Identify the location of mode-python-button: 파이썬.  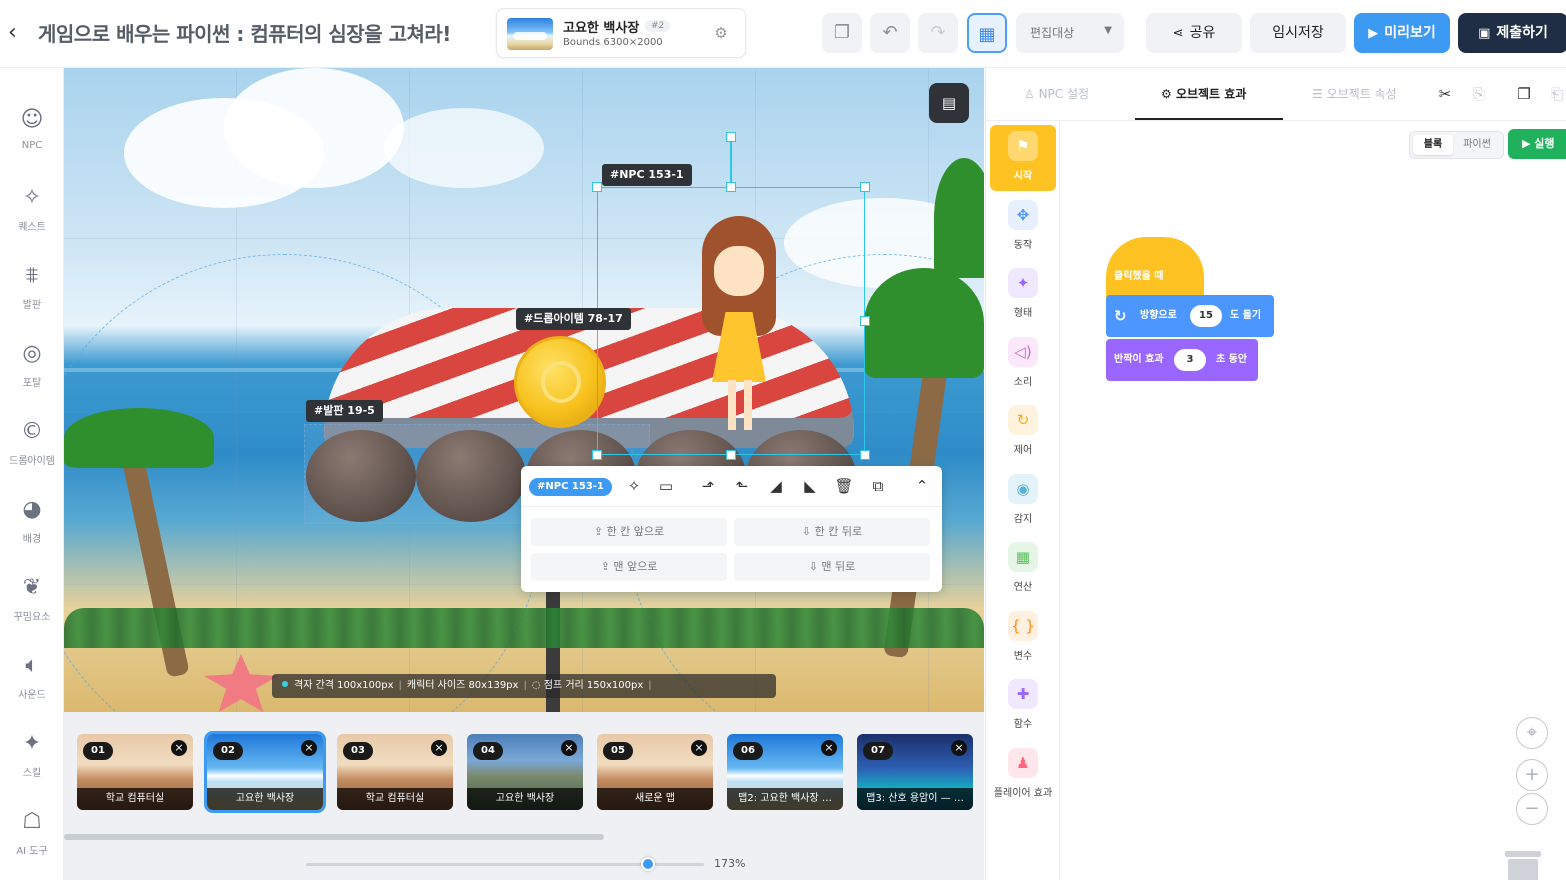
(1477, 145).